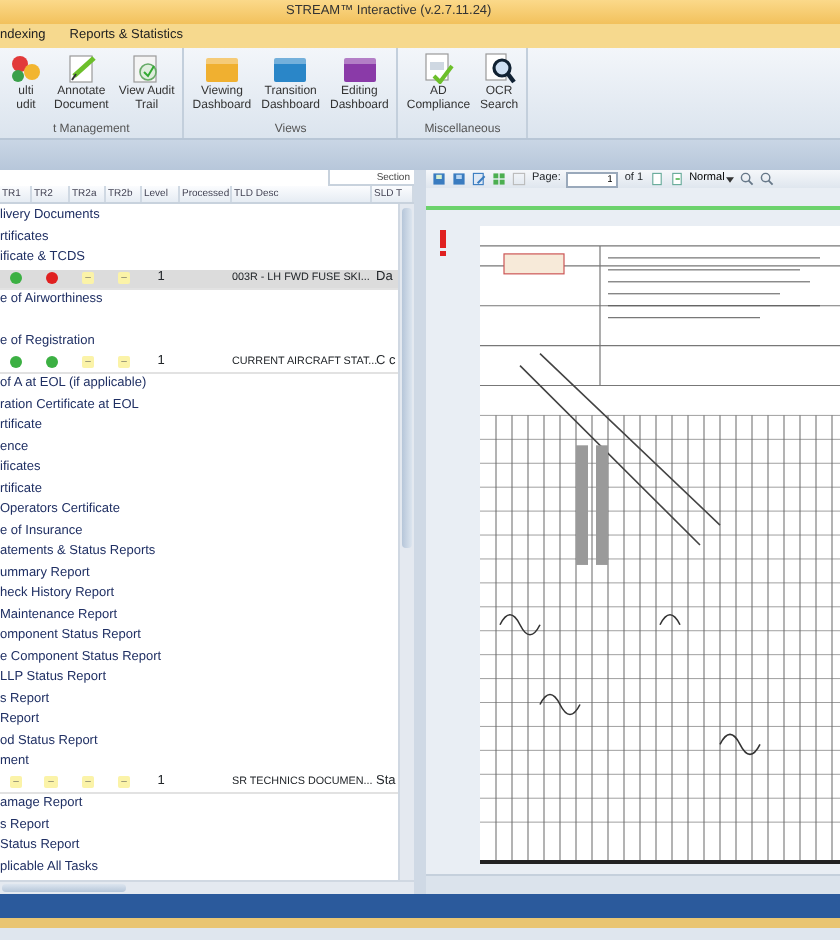 The width and height of the screenshot is (840, 940). I want to click on document-check-icon, so click(438, 68).